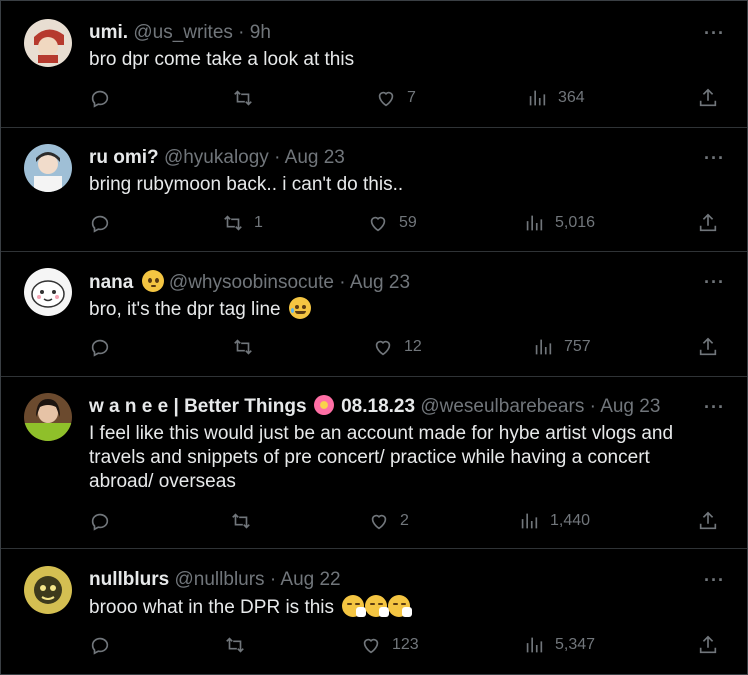 The width and height of the screenshot is (748, 675). I want to click on like-count: 12, so click(413, 346).